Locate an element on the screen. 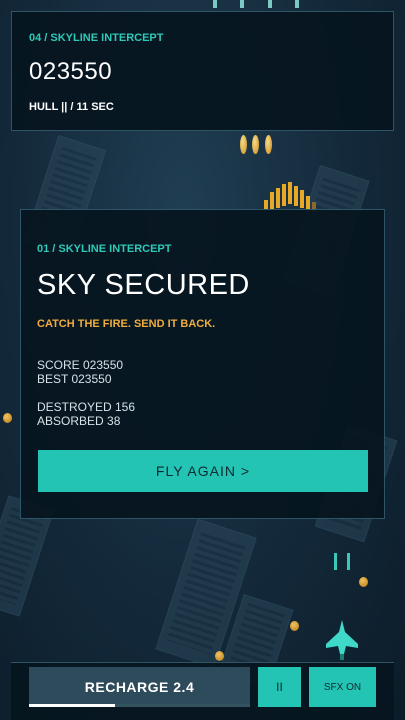  fly-again-button: FLY AGAIN > is located at coordinates (203, 471).